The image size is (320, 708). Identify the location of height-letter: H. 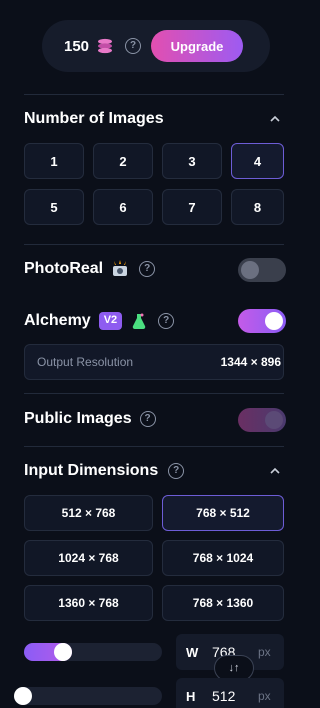
(191, 696).